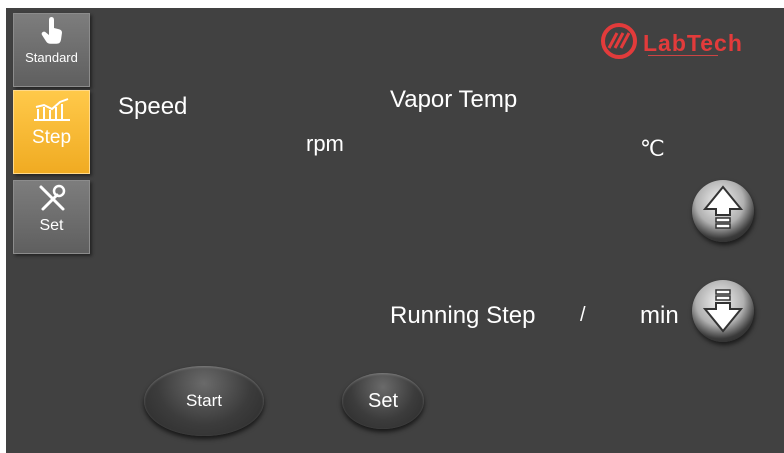 This screenshot has height=453, width=784. I want to click on start-button: Start, so click(204, 401).